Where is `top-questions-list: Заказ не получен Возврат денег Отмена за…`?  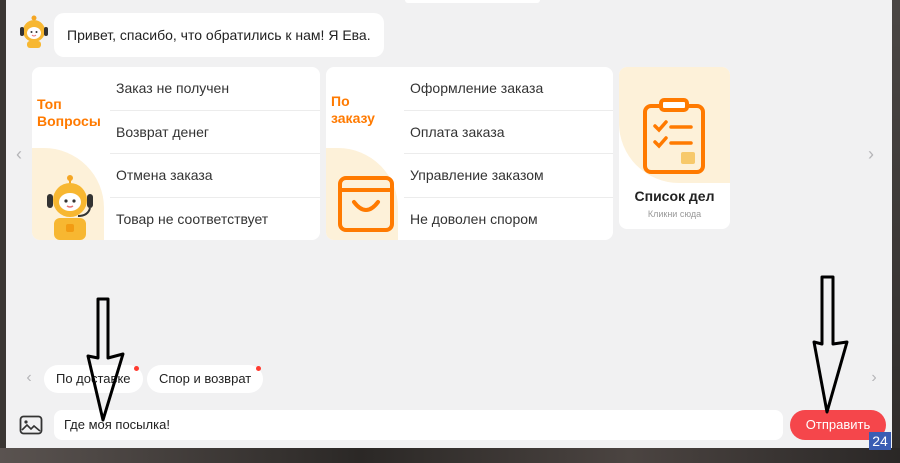 top-questions-list: Заказ не получен Возврат денег Отмена за… is located at coordinates (215, 153).